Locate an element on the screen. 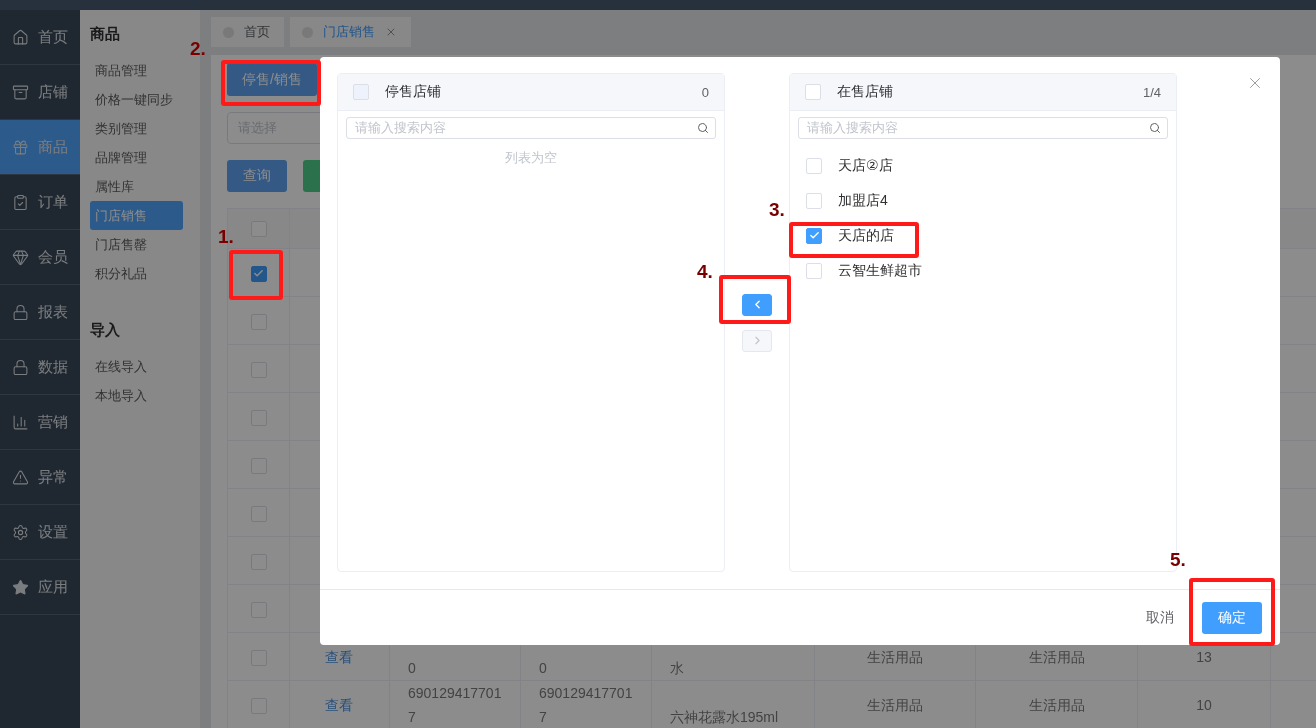 The width and height of the screenshot is (1316, 728). store-item: 云智生鲜超市 is located at coordinates (880, 270).